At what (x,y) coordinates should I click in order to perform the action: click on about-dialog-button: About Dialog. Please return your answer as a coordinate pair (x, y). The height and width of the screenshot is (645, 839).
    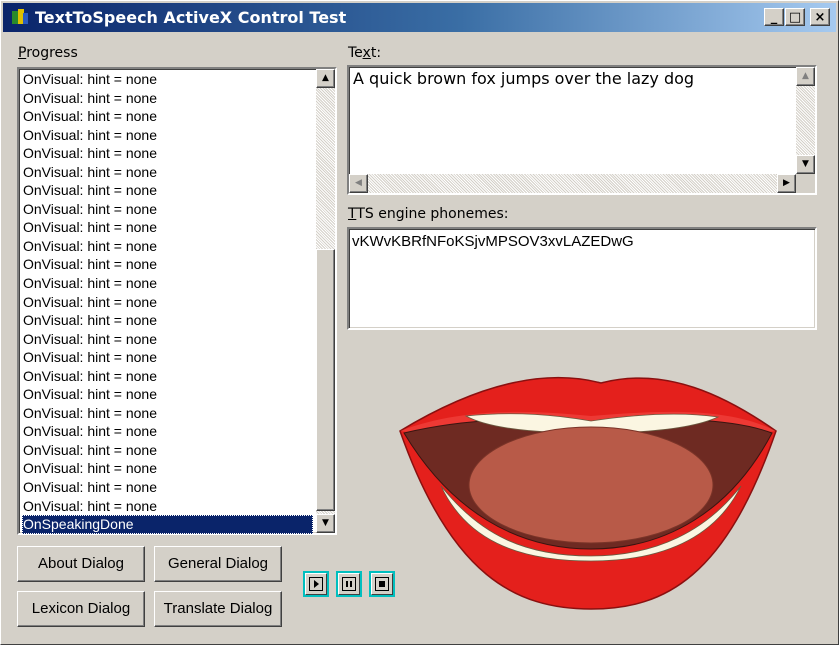
    Looking at the image, I should click on (81, 564).